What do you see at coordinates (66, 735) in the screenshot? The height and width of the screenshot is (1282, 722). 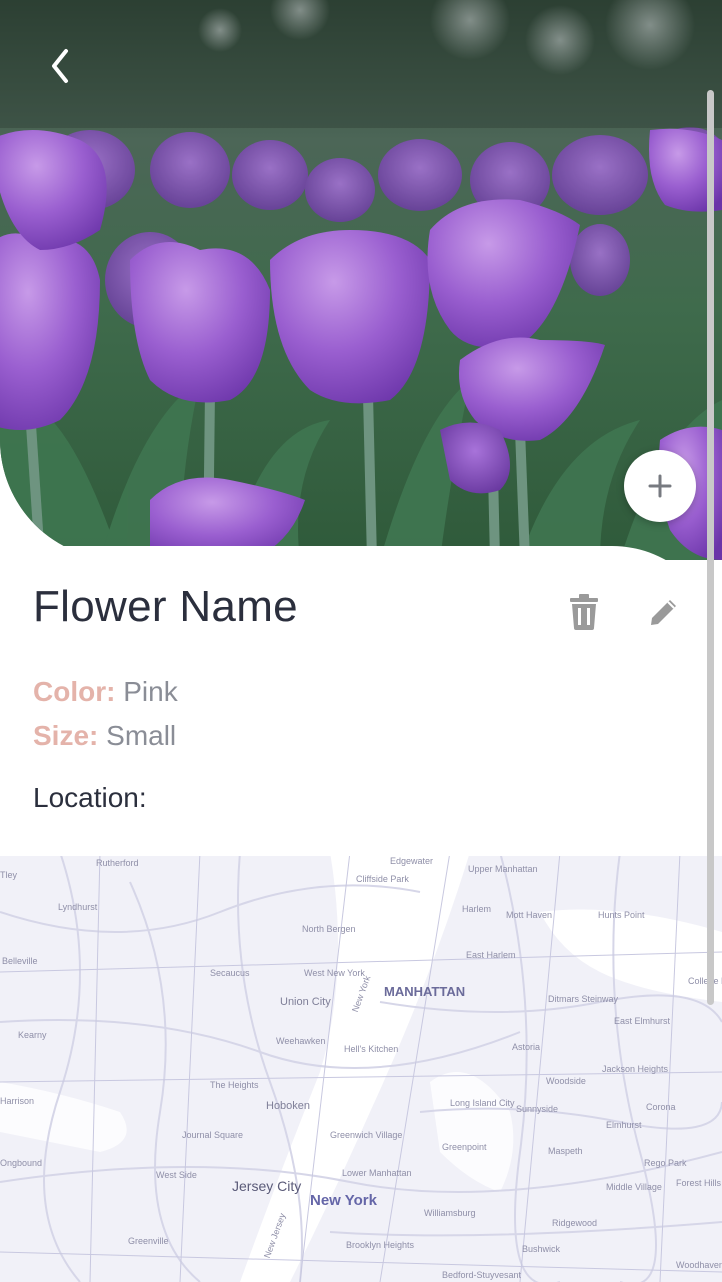 I see `size-label: Size:` at bounding box center [66, 735].